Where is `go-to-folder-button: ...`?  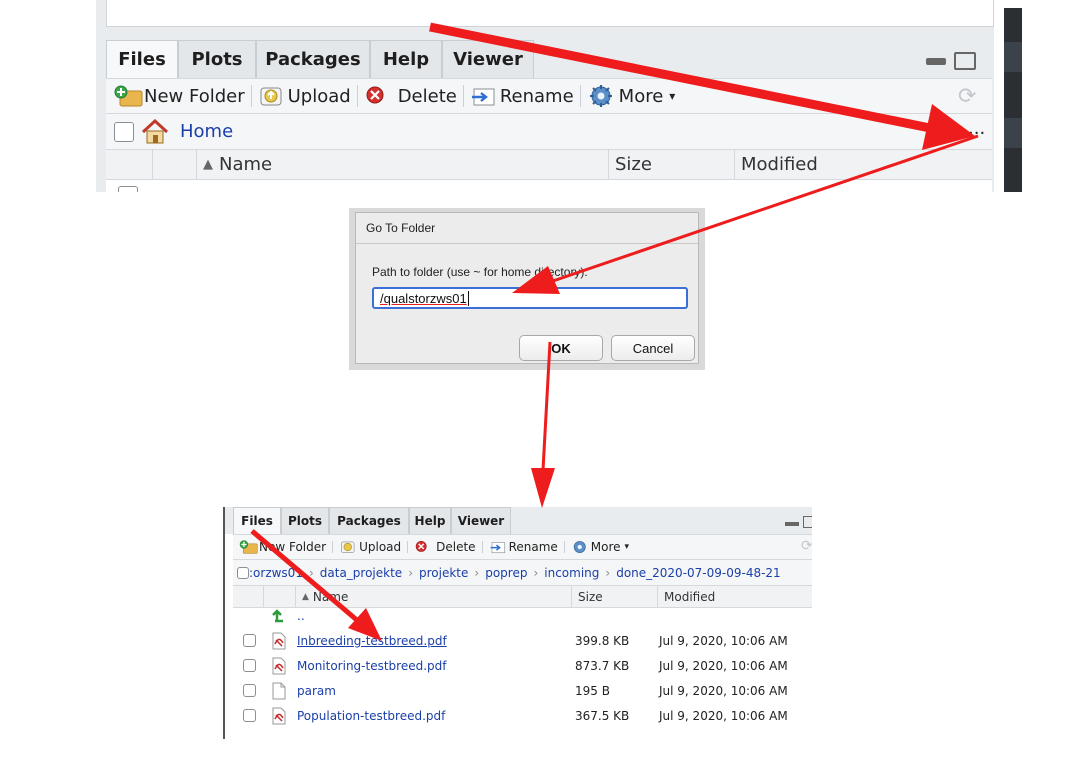
go-to-folder-button: ... is located at coordinates (976, 128).